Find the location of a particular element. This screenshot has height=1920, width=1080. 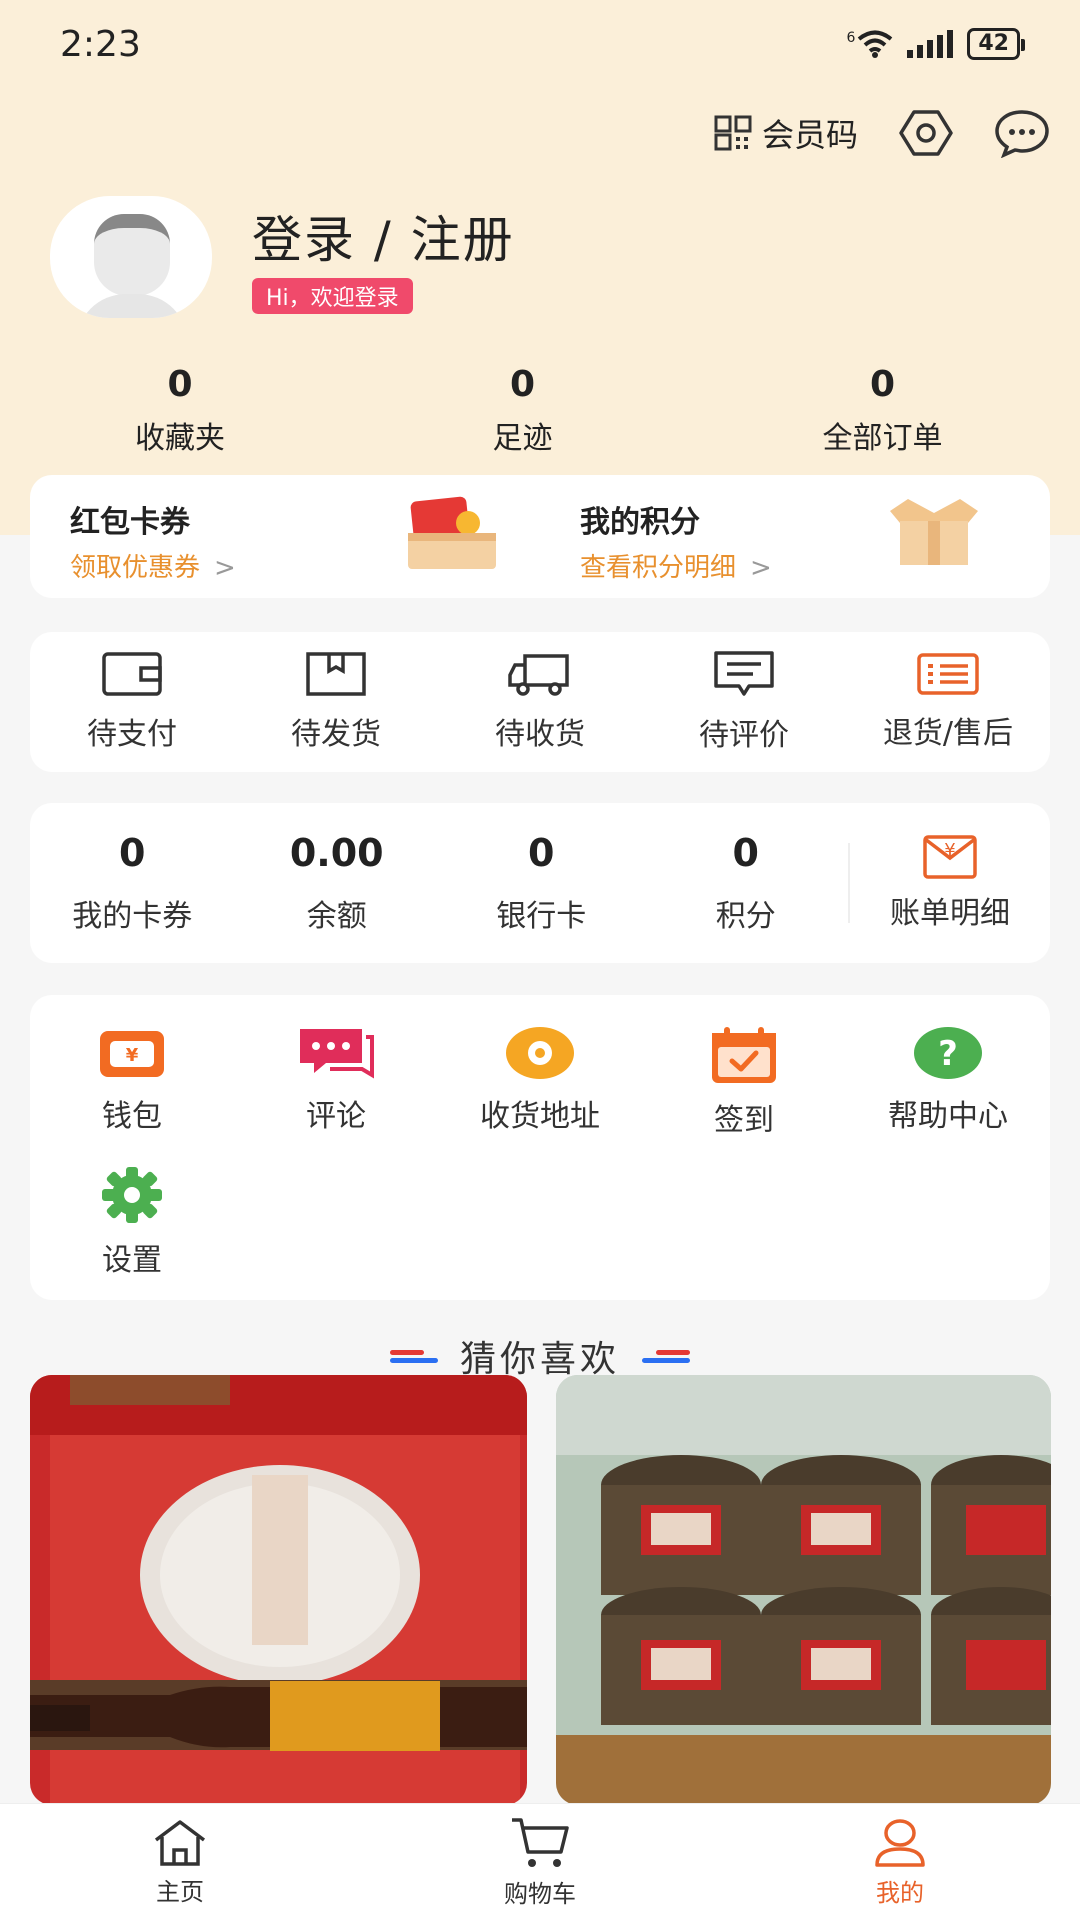

points-subtitle: 查看积分明细 is located at coordinates (658, 568).